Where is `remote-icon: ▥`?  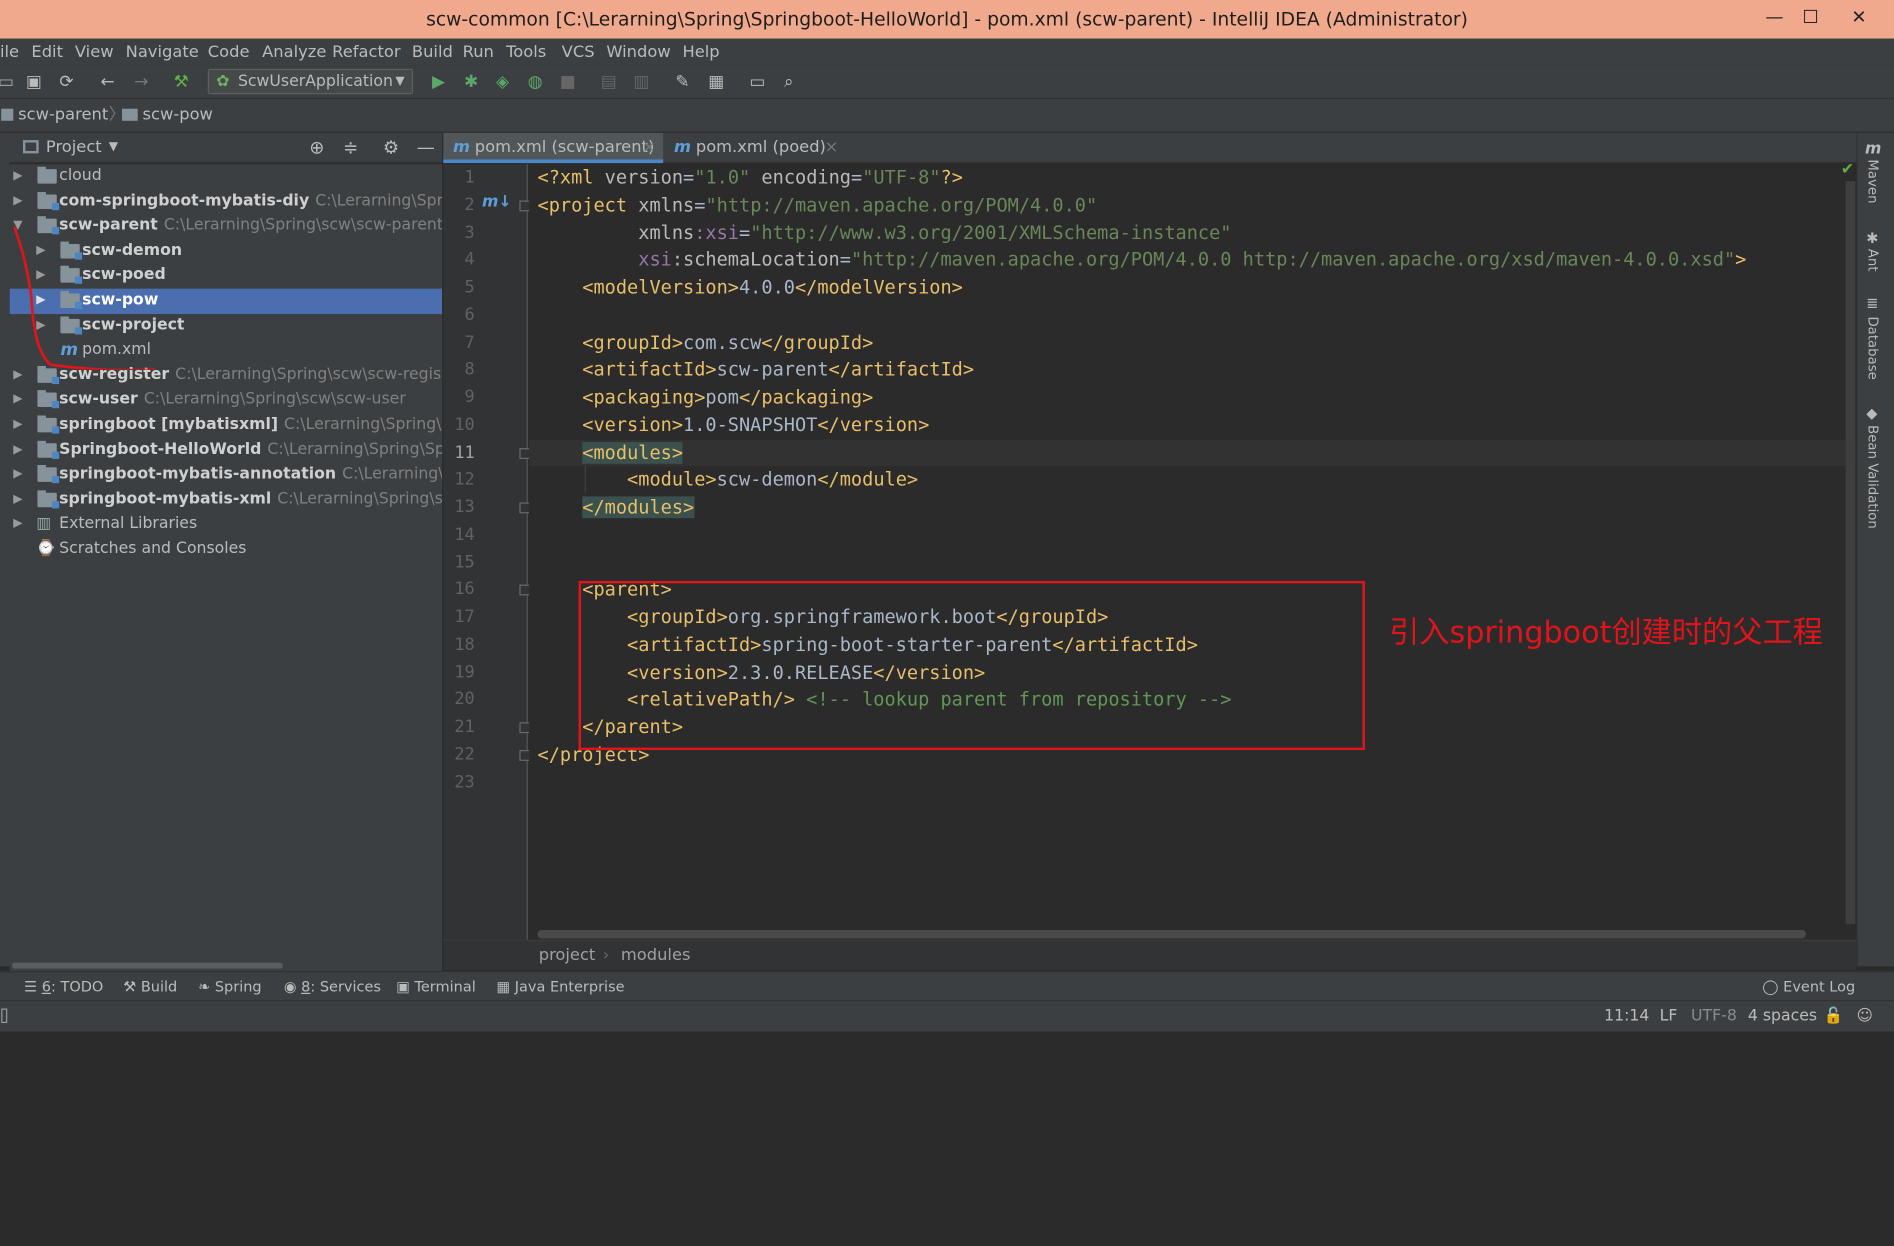 remote-icon: ▥ is located at coordinates (642, 81).